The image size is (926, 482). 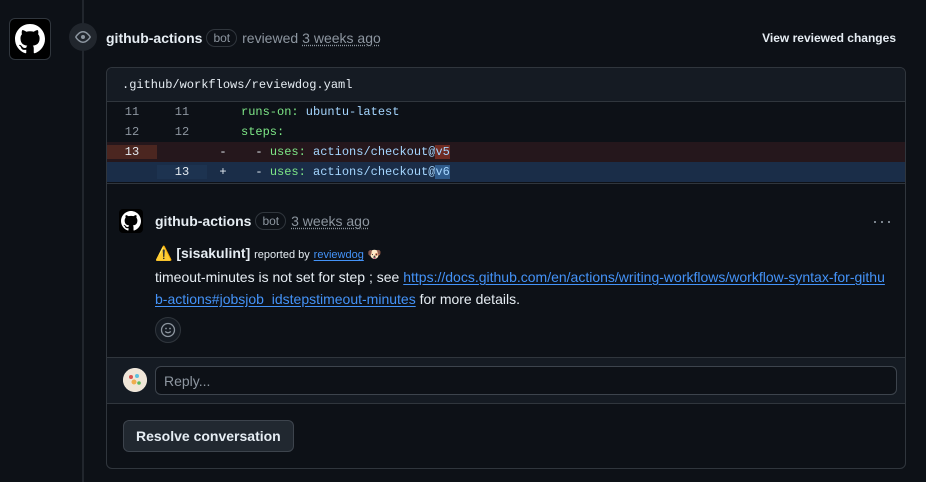 I want to click on diff-row-added: 13 + - uses: actions/checkout@v6, so click(x=506, y=172).